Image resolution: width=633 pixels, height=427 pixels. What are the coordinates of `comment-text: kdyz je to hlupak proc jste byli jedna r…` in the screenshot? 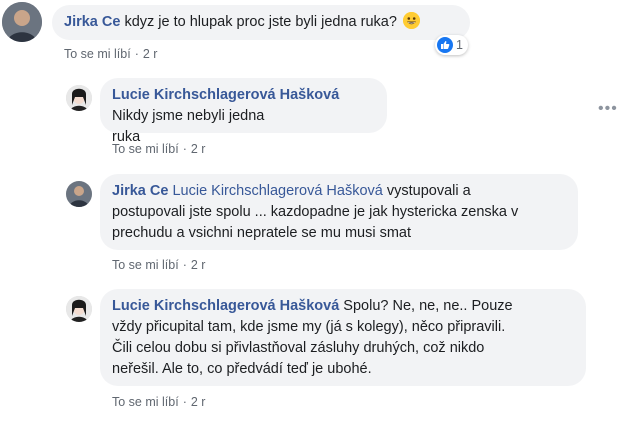 It's located at (258, 22).